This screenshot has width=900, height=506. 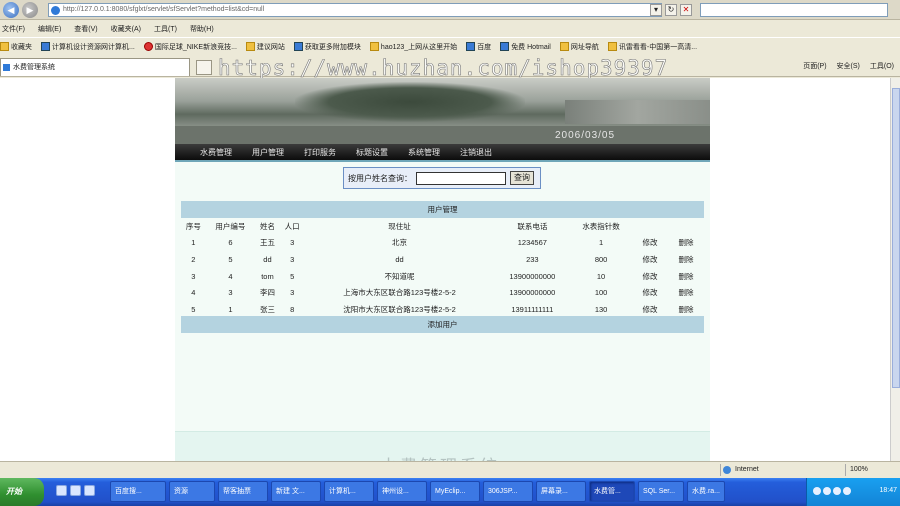 I want to click on cell-population: 3, so click(x=292, y=259).